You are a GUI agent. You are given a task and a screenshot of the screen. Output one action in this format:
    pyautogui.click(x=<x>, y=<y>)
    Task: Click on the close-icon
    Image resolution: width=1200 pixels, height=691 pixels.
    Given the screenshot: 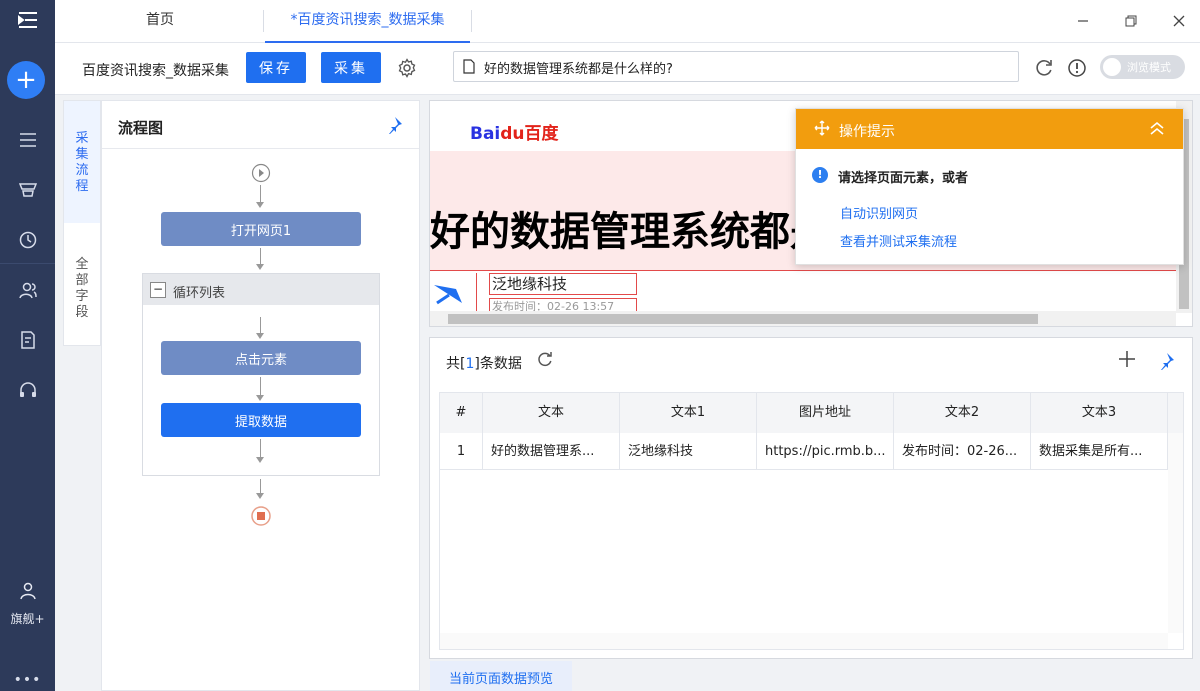 What is the action you would take?
    pyautogui.click(x=1179, y=21)
    